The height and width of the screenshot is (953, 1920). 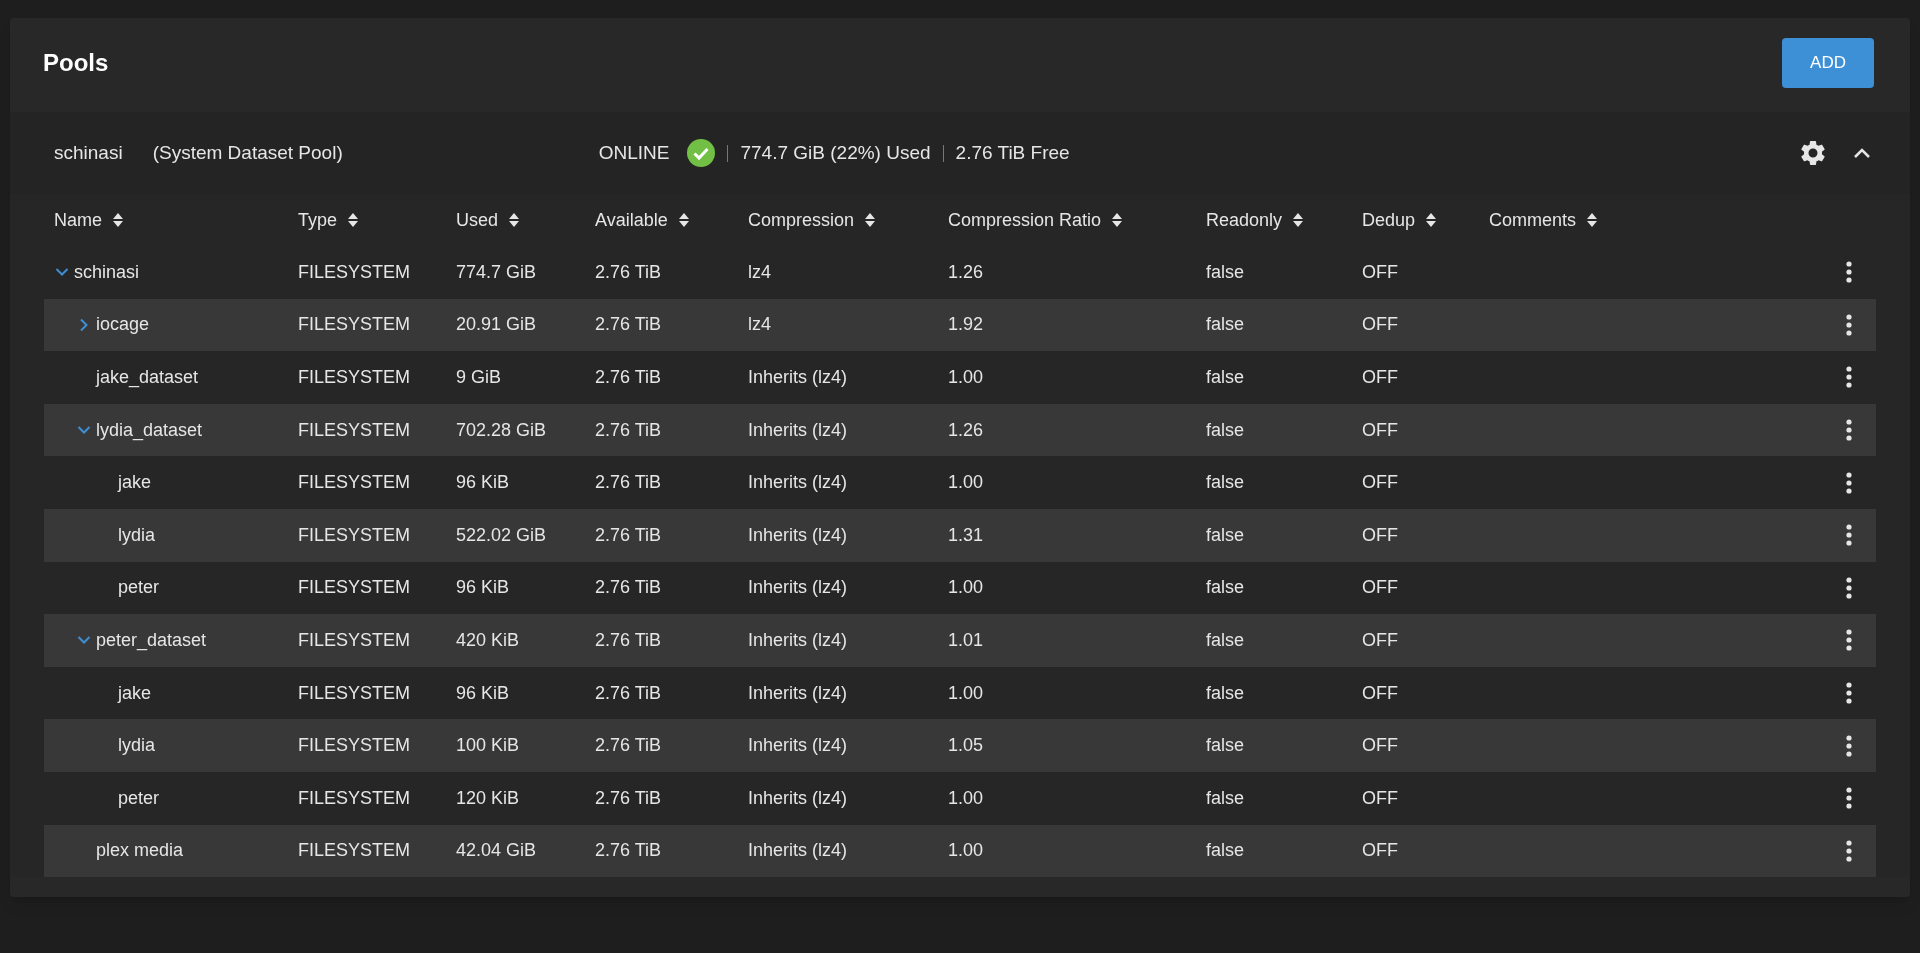 What do you see at coordinates (107, 272) in the screenshot?
I see `dataset-name: schinasi` at bounding box center [107, 272].